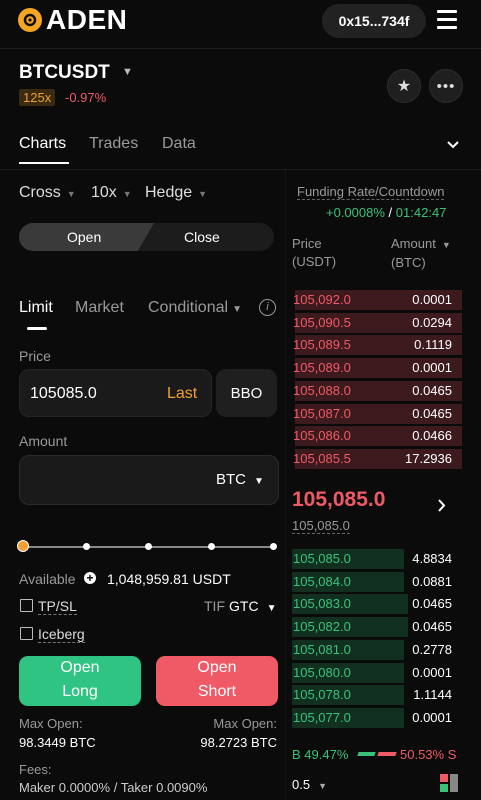  I want to click on bid-price: 105,083.0, so click(322, 604).